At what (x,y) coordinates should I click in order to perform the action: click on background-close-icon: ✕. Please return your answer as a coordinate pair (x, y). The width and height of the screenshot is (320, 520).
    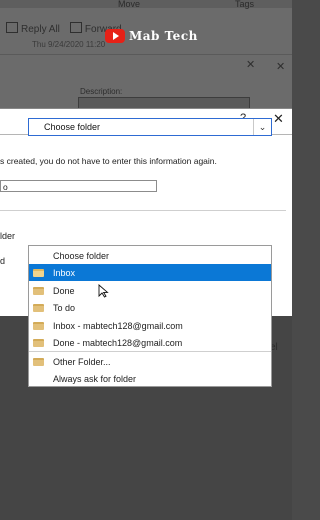
    Looking at the image, I should click on (251, 65).